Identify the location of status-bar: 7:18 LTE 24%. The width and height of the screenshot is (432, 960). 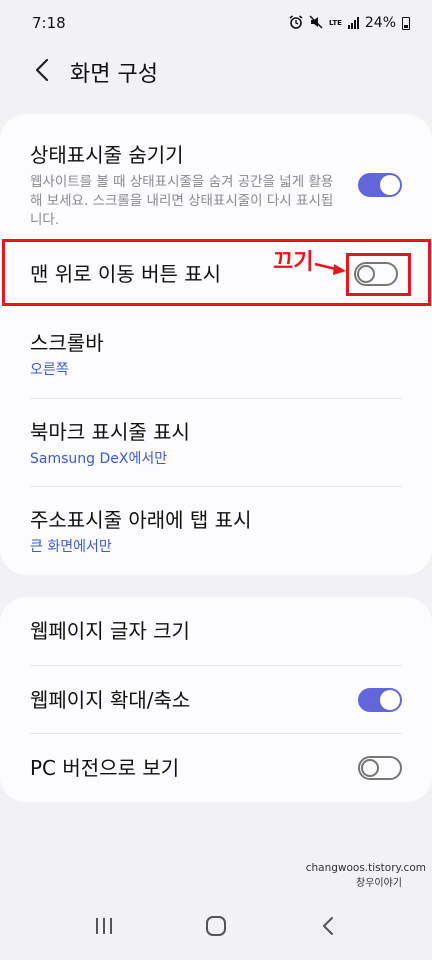
(216, 23).